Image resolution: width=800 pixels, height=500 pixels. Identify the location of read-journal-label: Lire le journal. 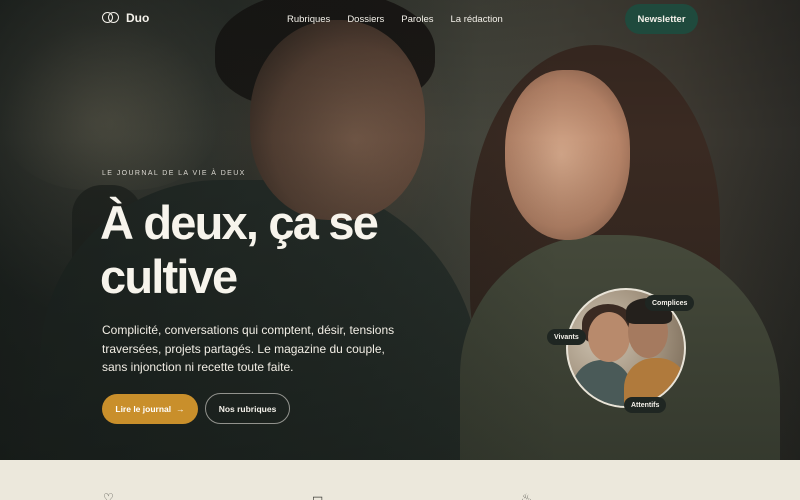
(143, 409).